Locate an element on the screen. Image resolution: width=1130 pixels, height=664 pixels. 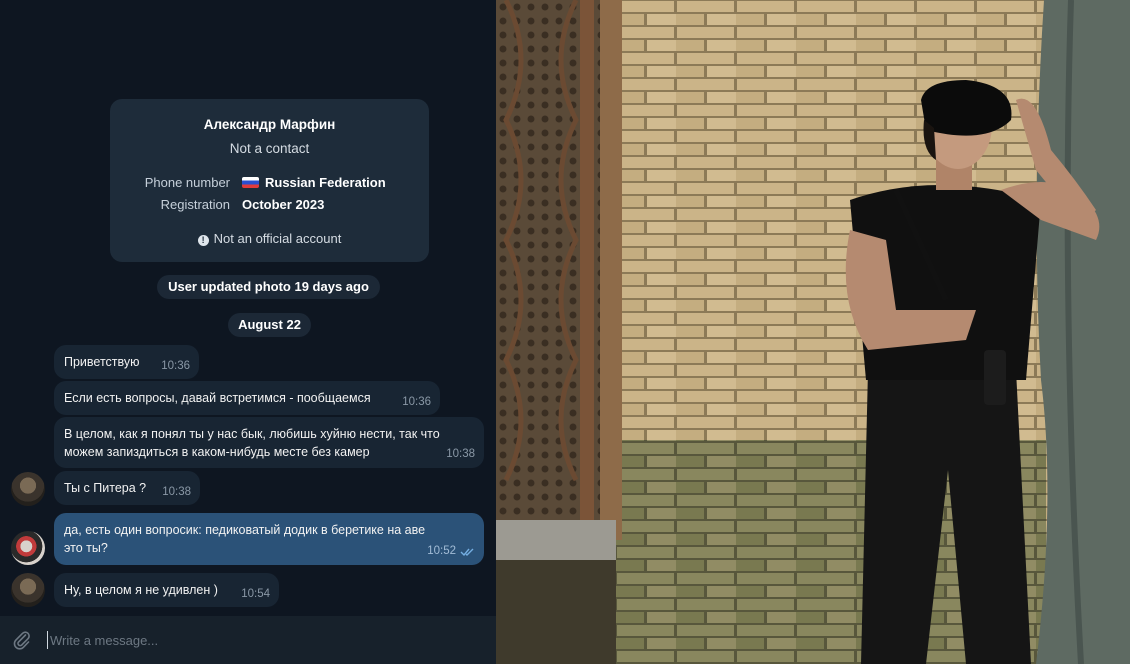
contact-name: Александр Марфин is located at coordinates (269, 124).